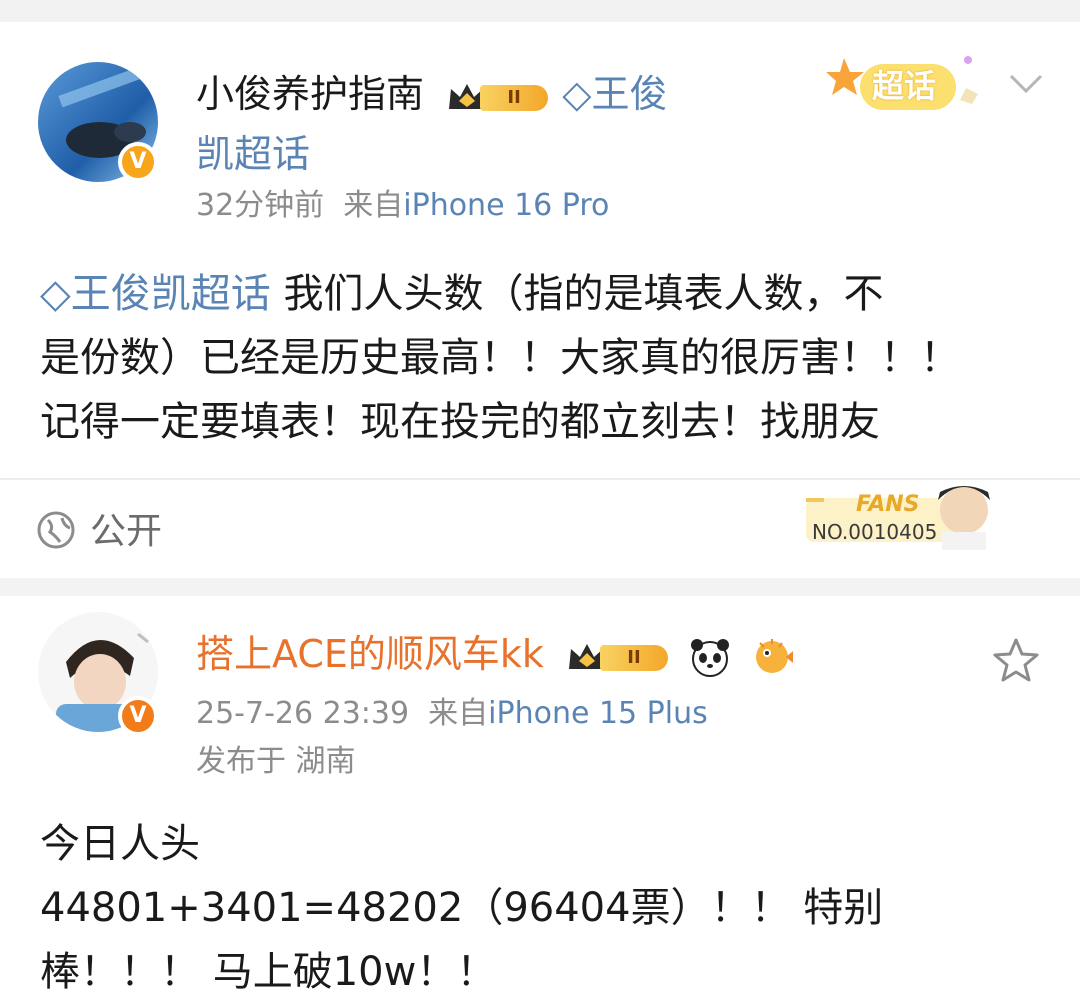 Image resolution: width=1080 pixels, height=1004 pixels. What do you see at coordinates (276, 761) in the screenshot?
I see `post-location: 发布于 湖南` at bounding box center [276, 761].